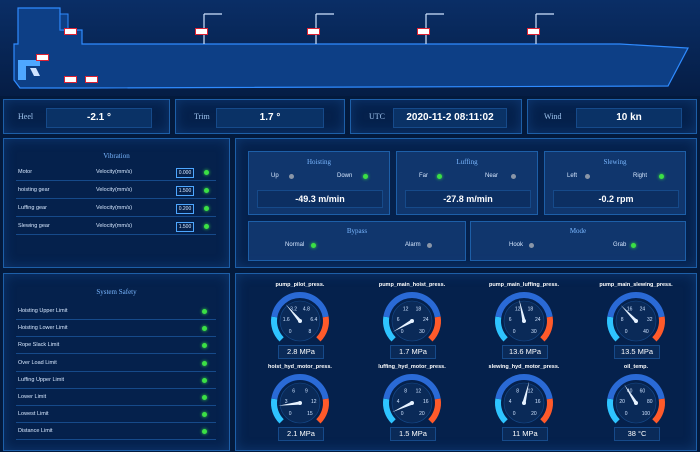 This screenshot has width=700, height=452. I want to click on gauge-value: 13.6 MPa, so click(525, 352).